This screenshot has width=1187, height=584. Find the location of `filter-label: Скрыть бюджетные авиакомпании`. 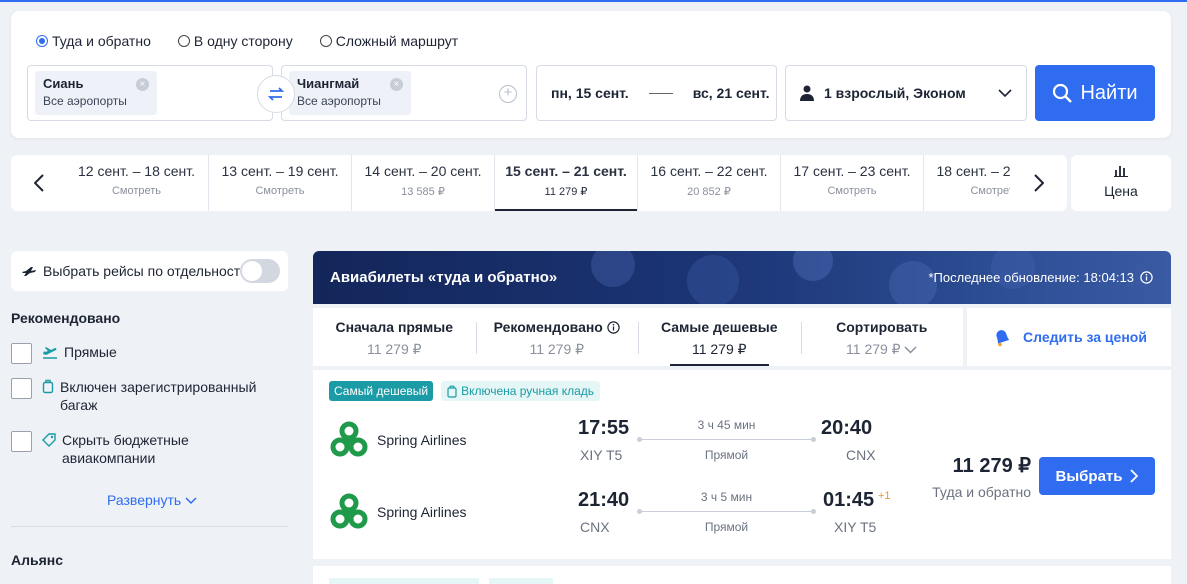

filter-label: Скрыть бюджетные авиакомпании is located at coordinates (161, 449).